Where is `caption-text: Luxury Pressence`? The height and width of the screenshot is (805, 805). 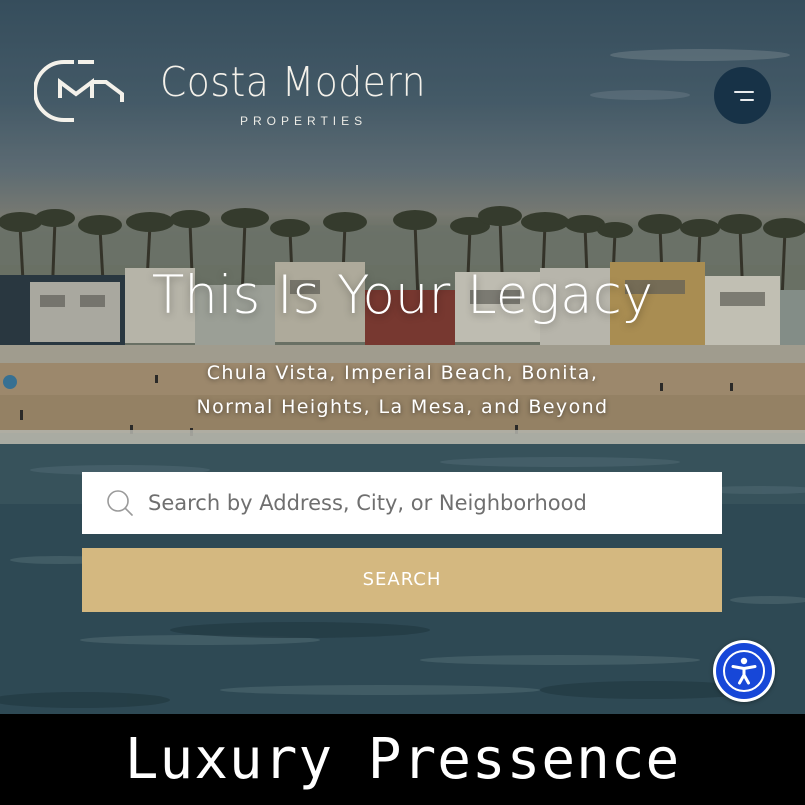 caption-text: Luxury Pressence is located at coordinates (402, 759).